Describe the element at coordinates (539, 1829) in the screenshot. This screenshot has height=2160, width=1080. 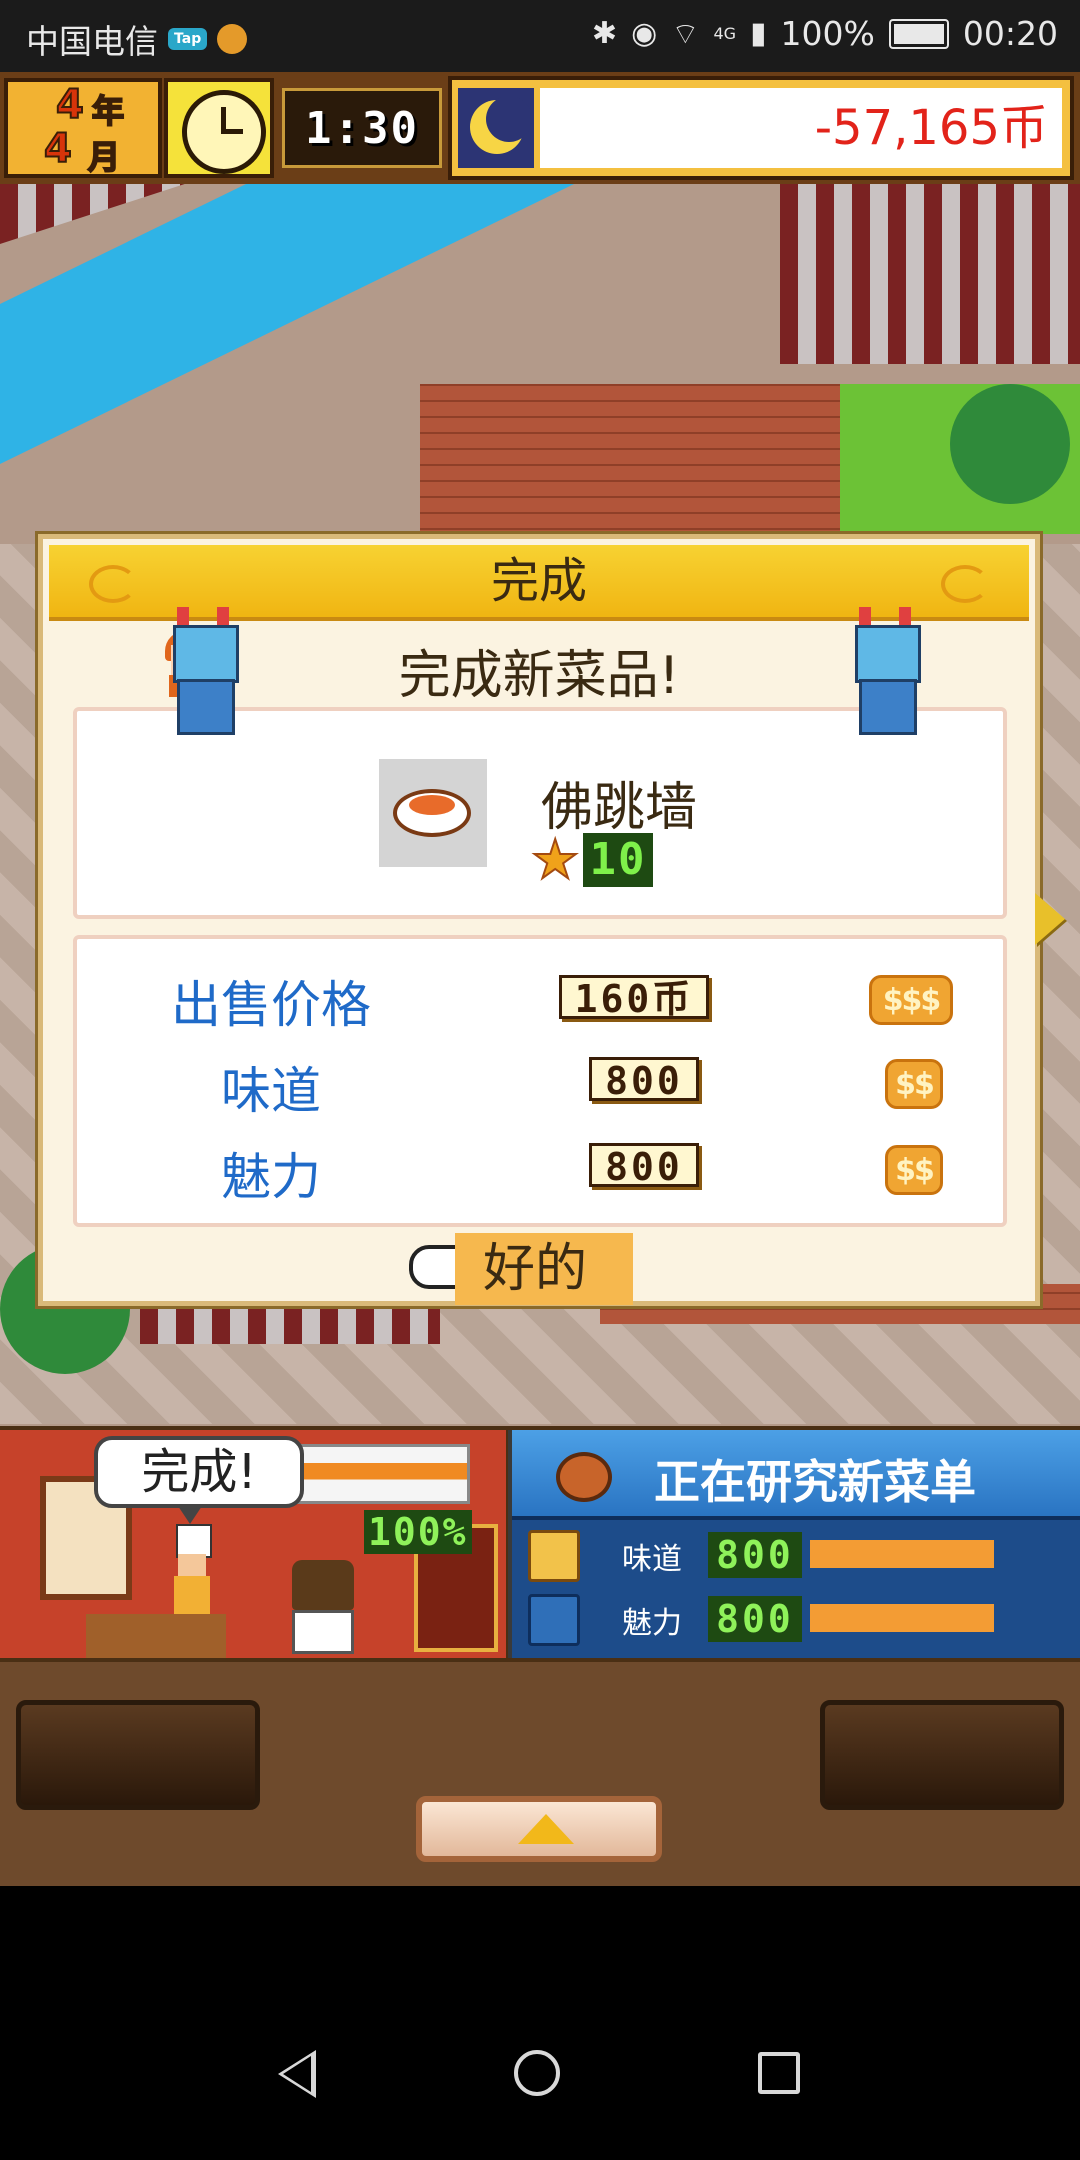
I see `expand-up-button` at that location.